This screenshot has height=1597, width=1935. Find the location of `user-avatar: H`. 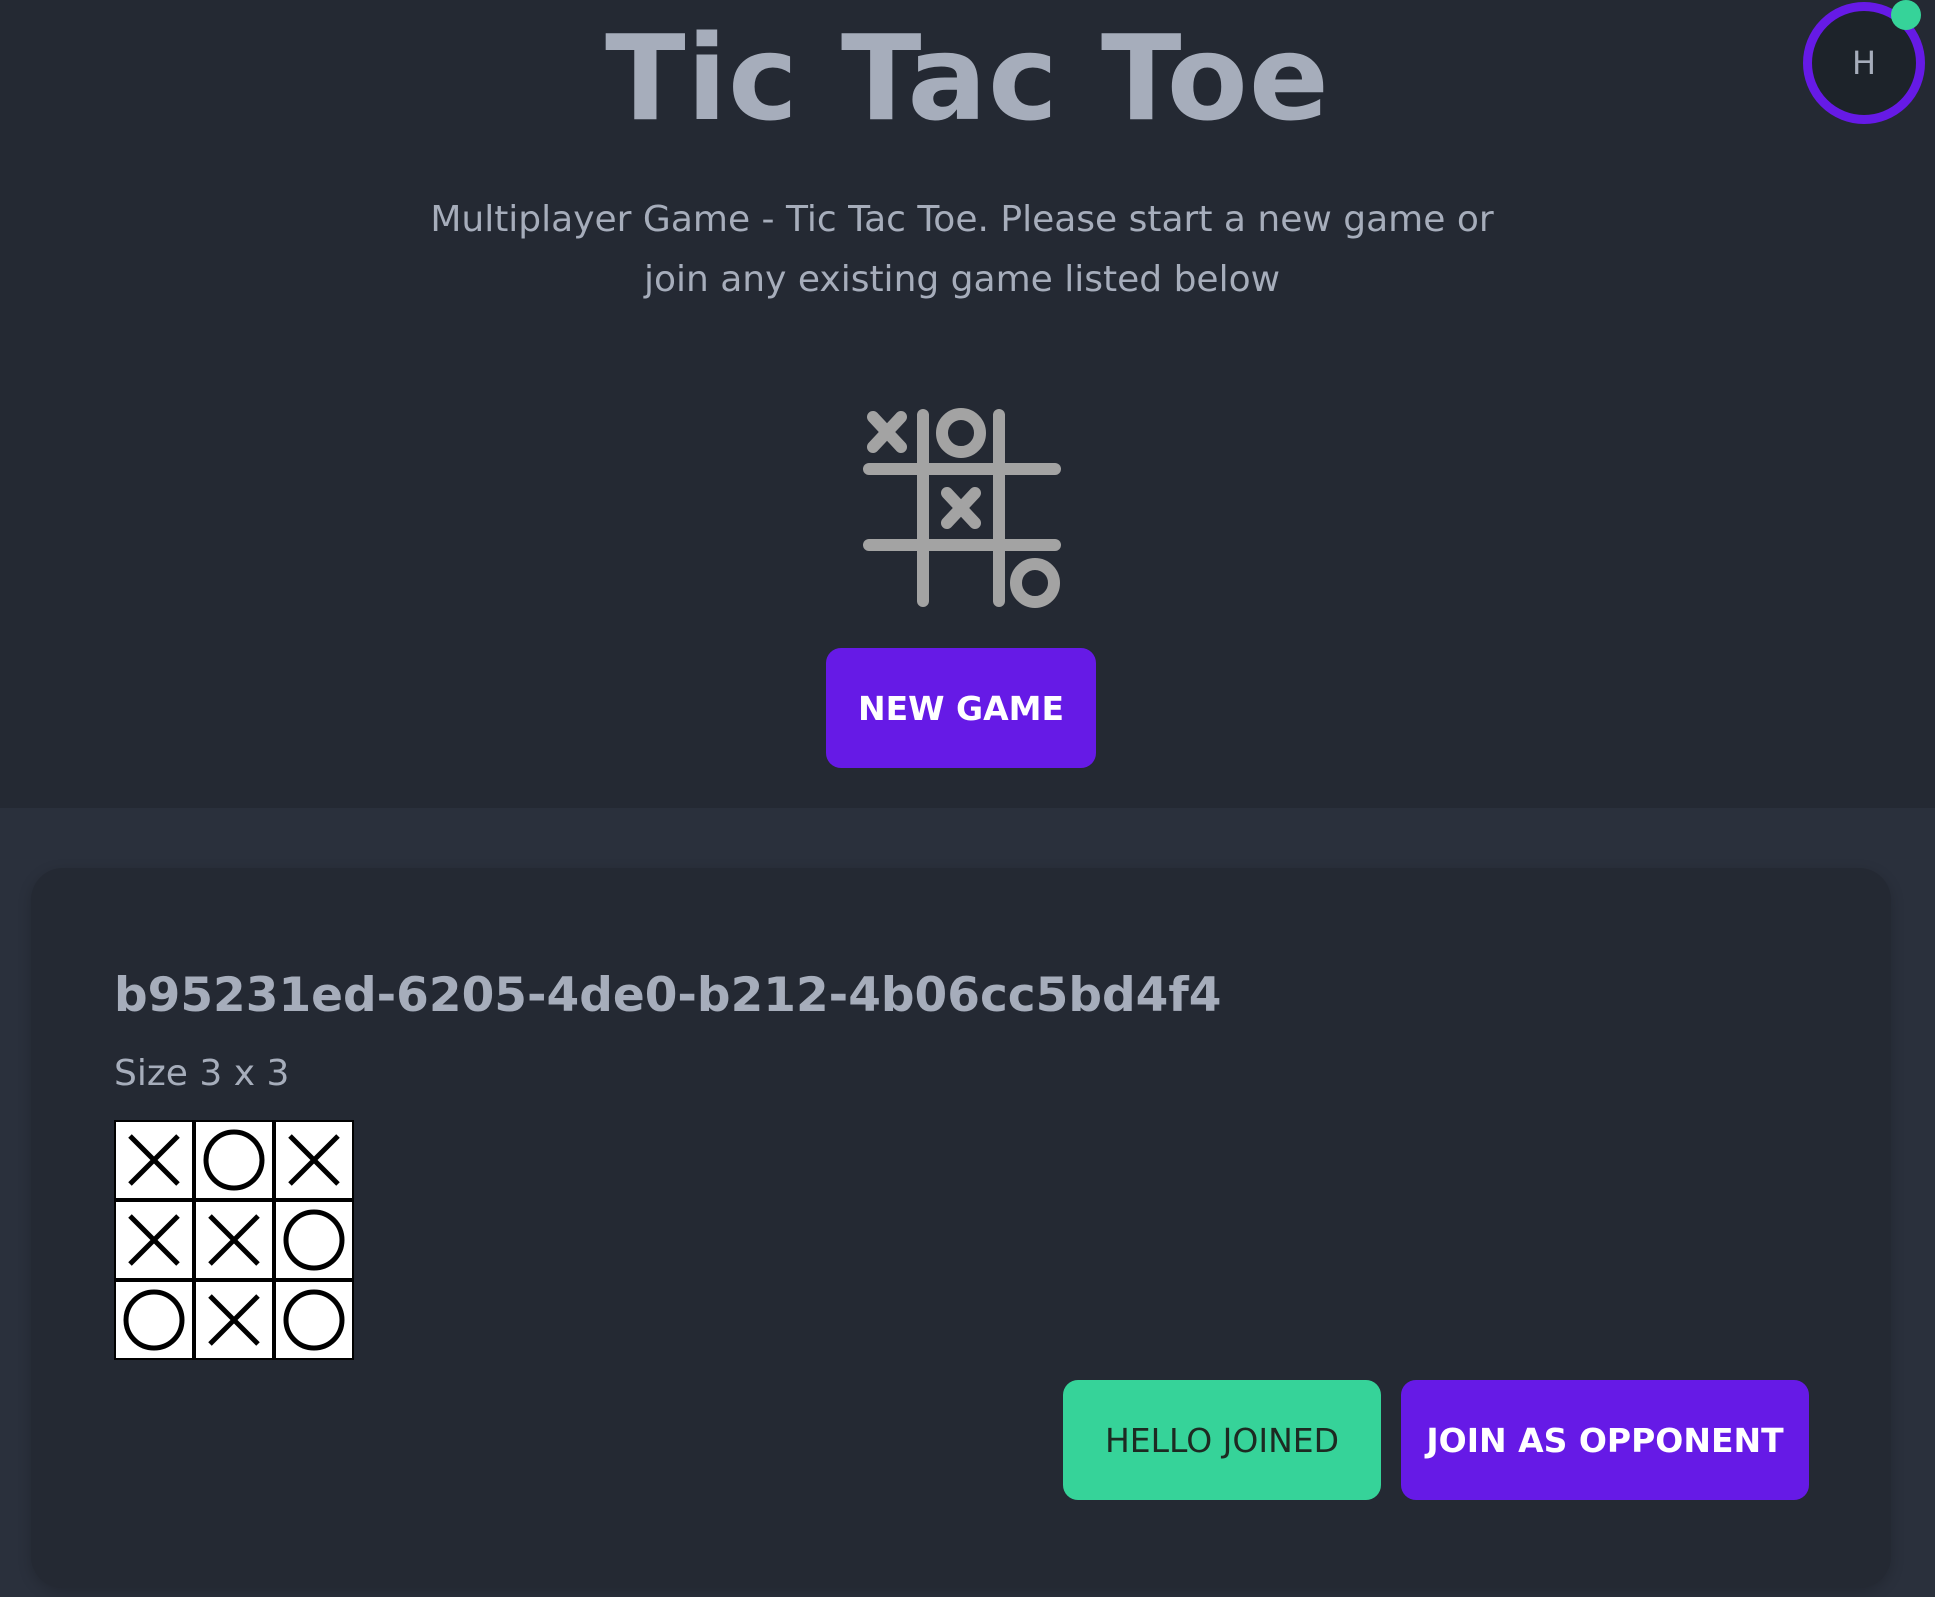

user-avatar: H is located at coordinates (1863, 62).